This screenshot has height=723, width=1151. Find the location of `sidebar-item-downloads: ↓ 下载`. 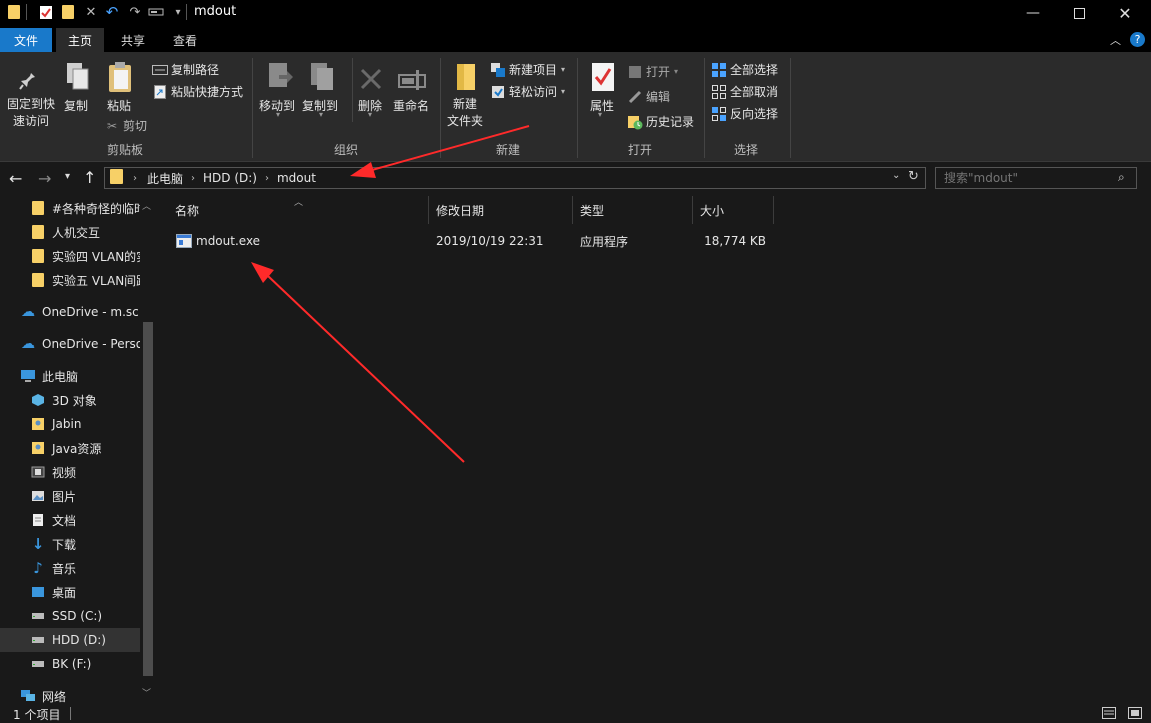

sidebar-item-downloads: ↓ 下载 is located at coordinates (70, 544).